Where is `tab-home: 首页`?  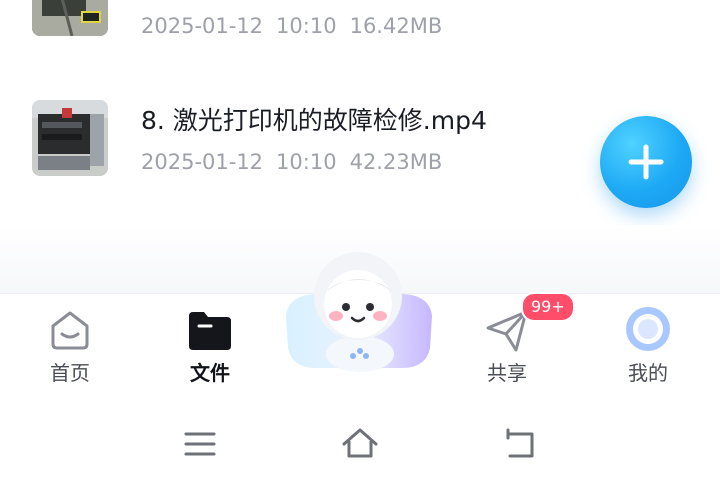 tab-home: 首页 is located at coordinates (70, 344).